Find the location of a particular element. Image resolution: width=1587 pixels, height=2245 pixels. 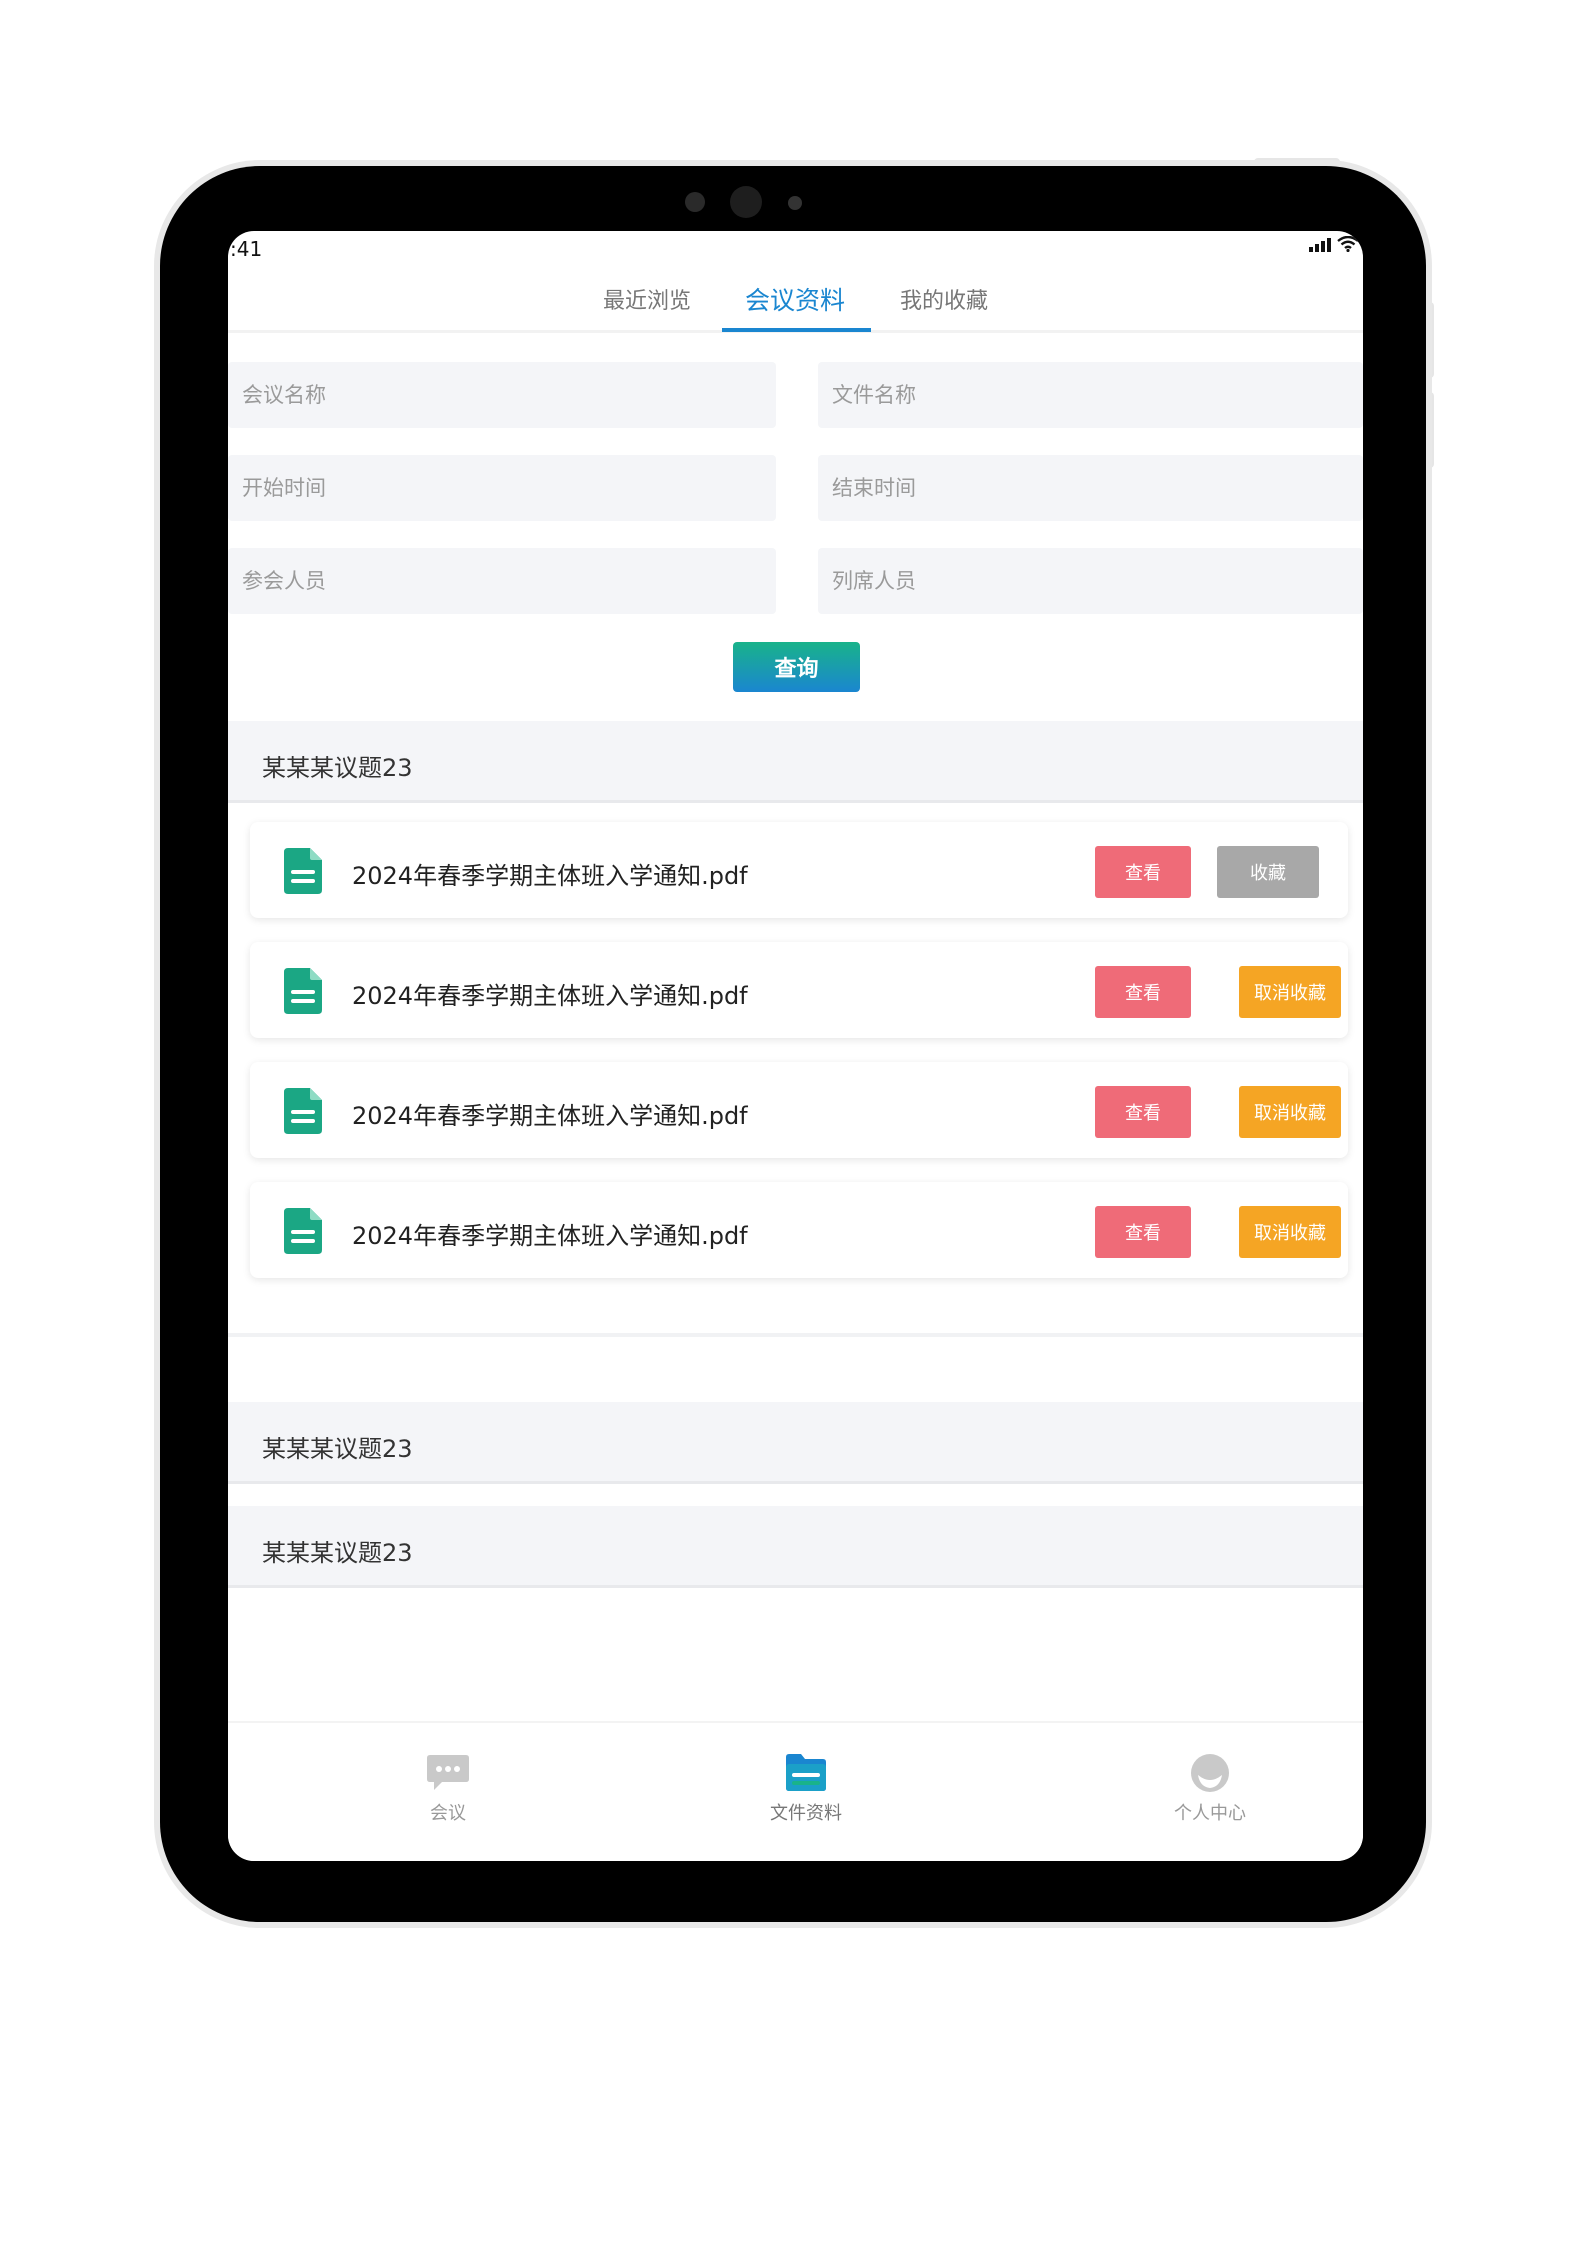

favorite-button: 收藏 is located at coordinates (1268, 872).